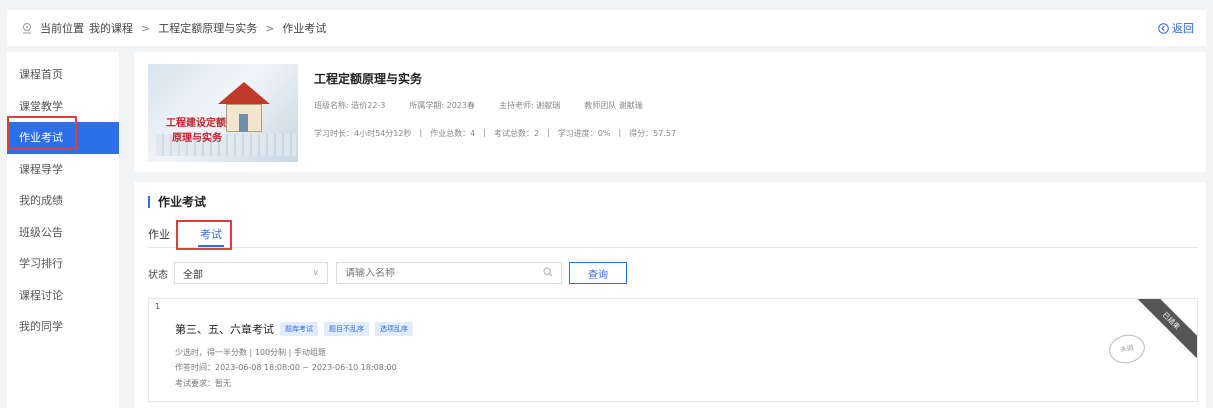 This screenshot has width=1213, height=408. I want to click on search-box, so click(449, 273).